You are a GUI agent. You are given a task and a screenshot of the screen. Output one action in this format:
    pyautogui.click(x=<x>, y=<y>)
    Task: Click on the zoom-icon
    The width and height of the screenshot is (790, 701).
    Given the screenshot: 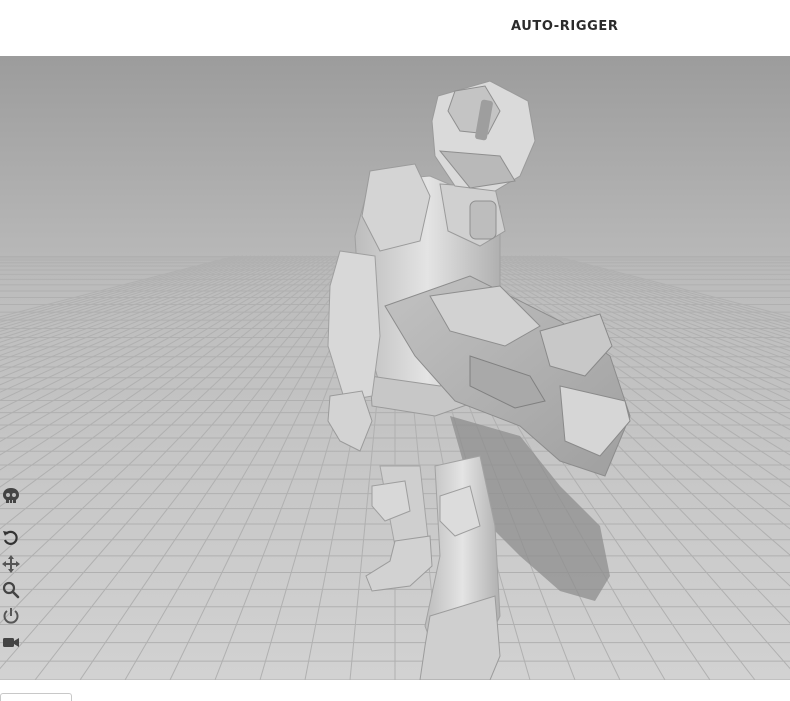 What is the action you would take?
    pyautogui.click(x=11, y=590)
    